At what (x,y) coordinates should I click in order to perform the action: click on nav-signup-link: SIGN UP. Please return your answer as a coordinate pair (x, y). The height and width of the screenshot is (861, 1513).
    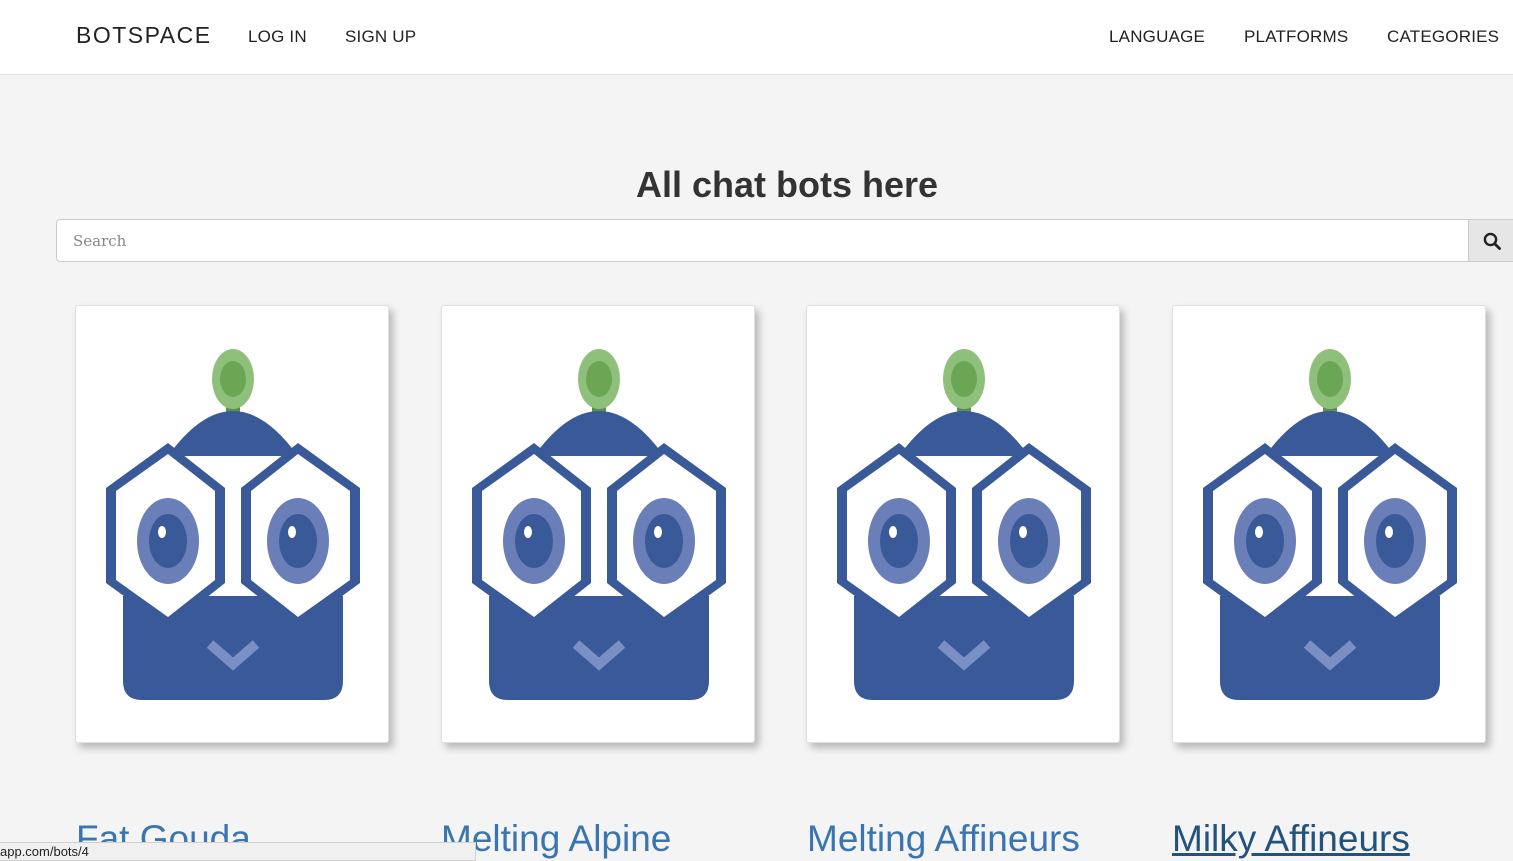
    Looking at the image, I should click on (380, 37).